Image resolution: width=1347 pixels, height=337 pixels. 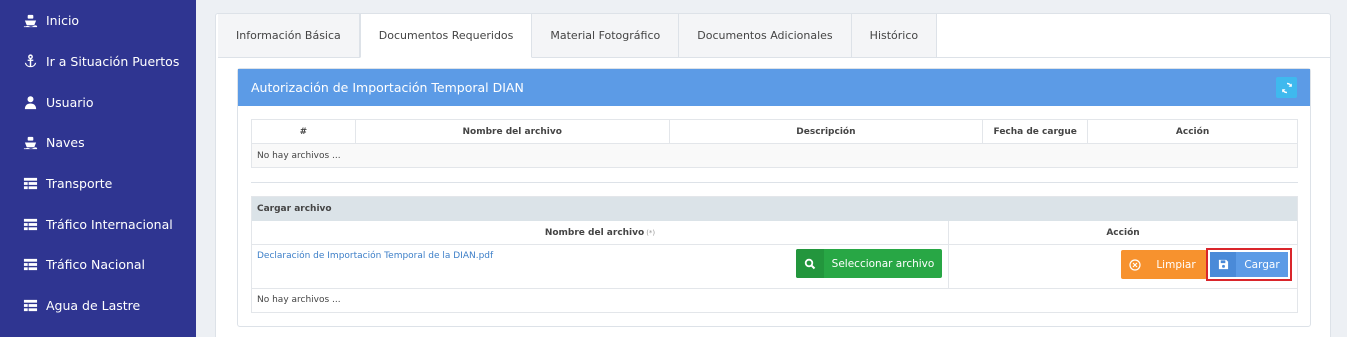 What do you see at coordinates (651, 232) in the screenshot?
I see `required-mark: (*)` at bounding box center [651, 232].